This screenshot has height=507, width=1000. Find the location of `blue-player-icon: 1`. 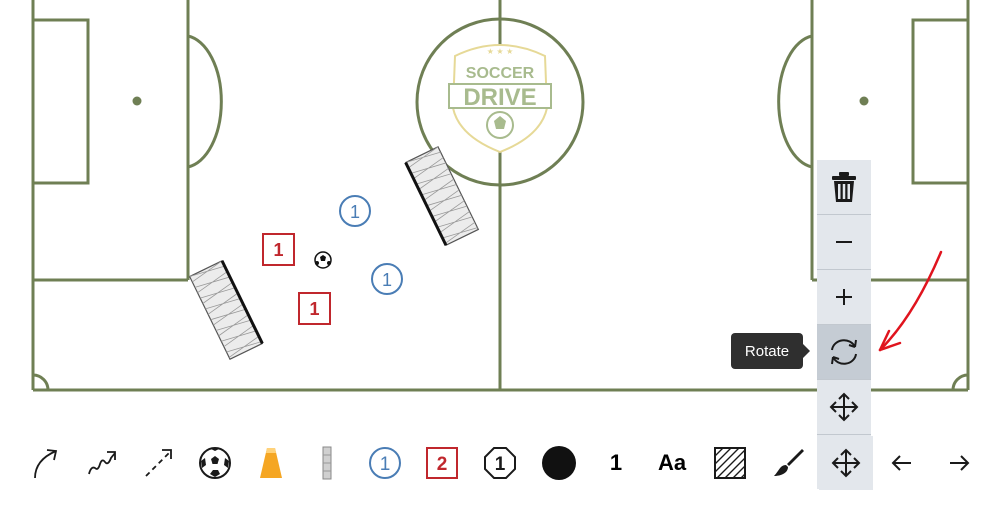

blue-player-icon: 1 is located at coordinates (385, 463).